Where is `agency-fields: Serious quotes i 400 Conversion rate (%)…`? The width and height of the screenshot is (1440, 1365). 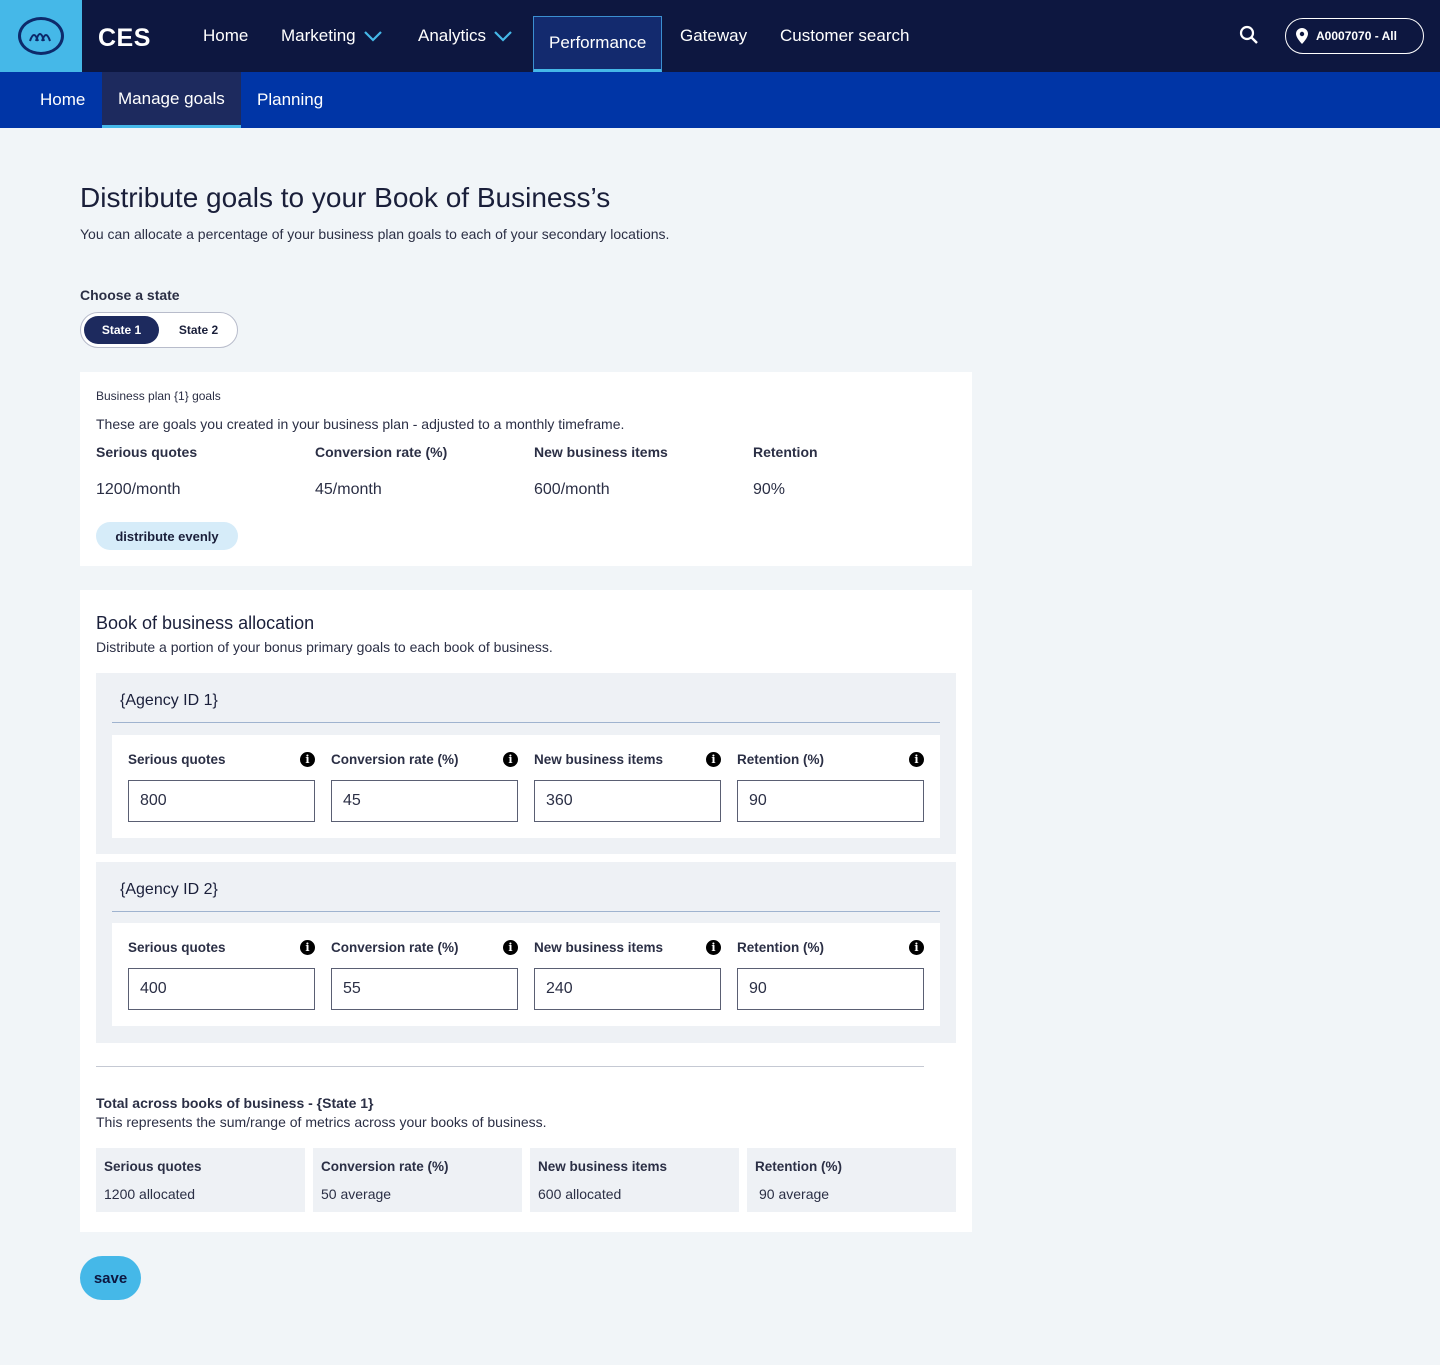
agency-fields: Serious quotes i 400 Conversion rate (%)… is located at coordinates (526, 974).